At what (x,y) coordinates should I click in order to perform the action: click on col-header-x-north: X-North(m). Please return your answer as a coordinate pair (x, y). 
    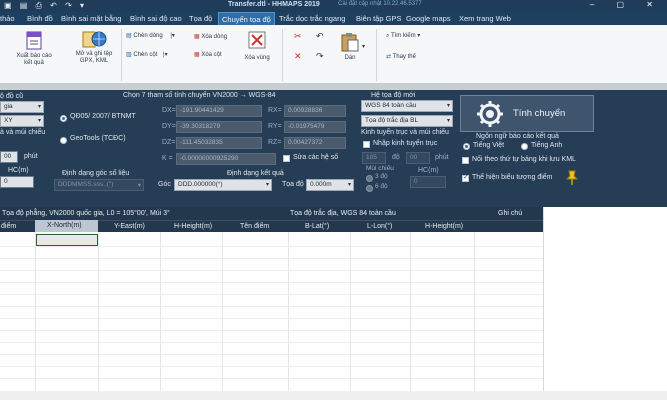
    Looking at the image, I should click on (66, 226).